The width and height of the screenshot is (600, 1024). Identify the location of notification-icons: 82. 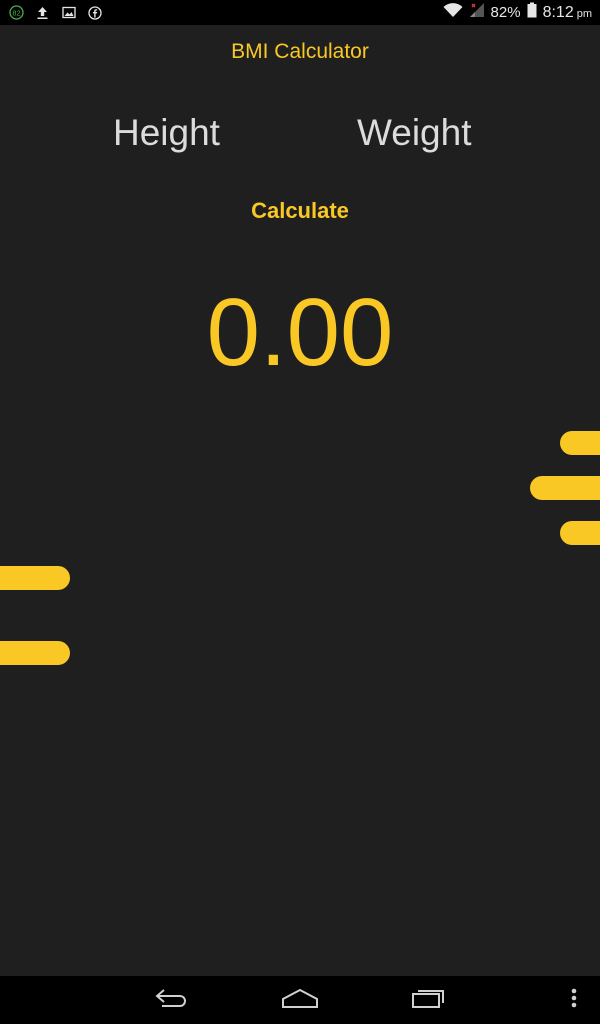
(51, 12).